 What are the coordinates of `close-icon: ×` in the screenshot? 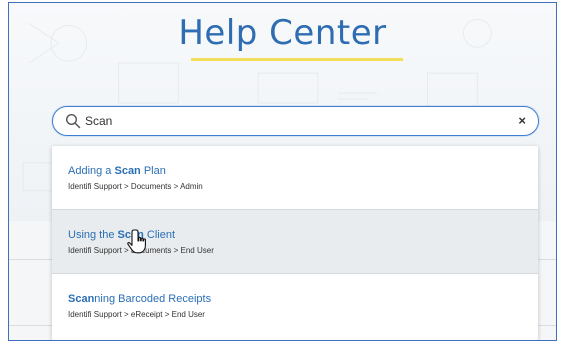 It's located at (522, 120).